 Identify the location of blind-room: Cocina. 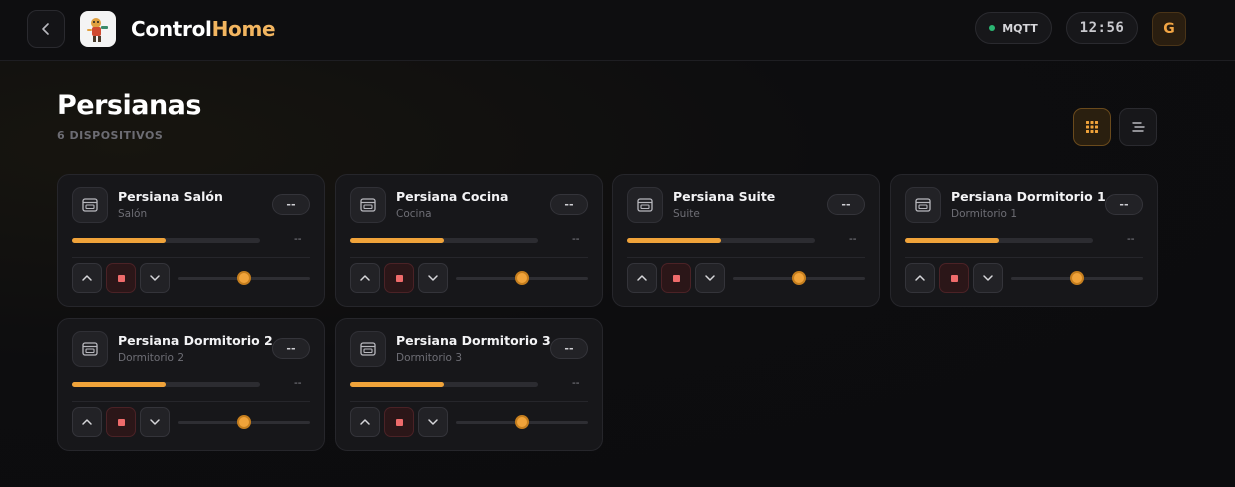
(414, 214).